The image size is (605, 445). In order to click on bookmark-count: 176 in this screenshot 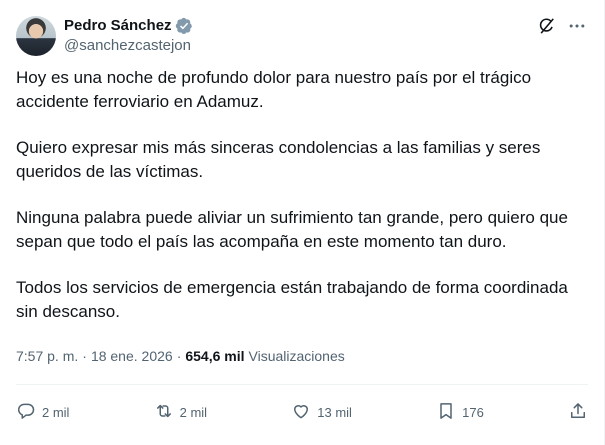, I will do `click(473, 412)`.